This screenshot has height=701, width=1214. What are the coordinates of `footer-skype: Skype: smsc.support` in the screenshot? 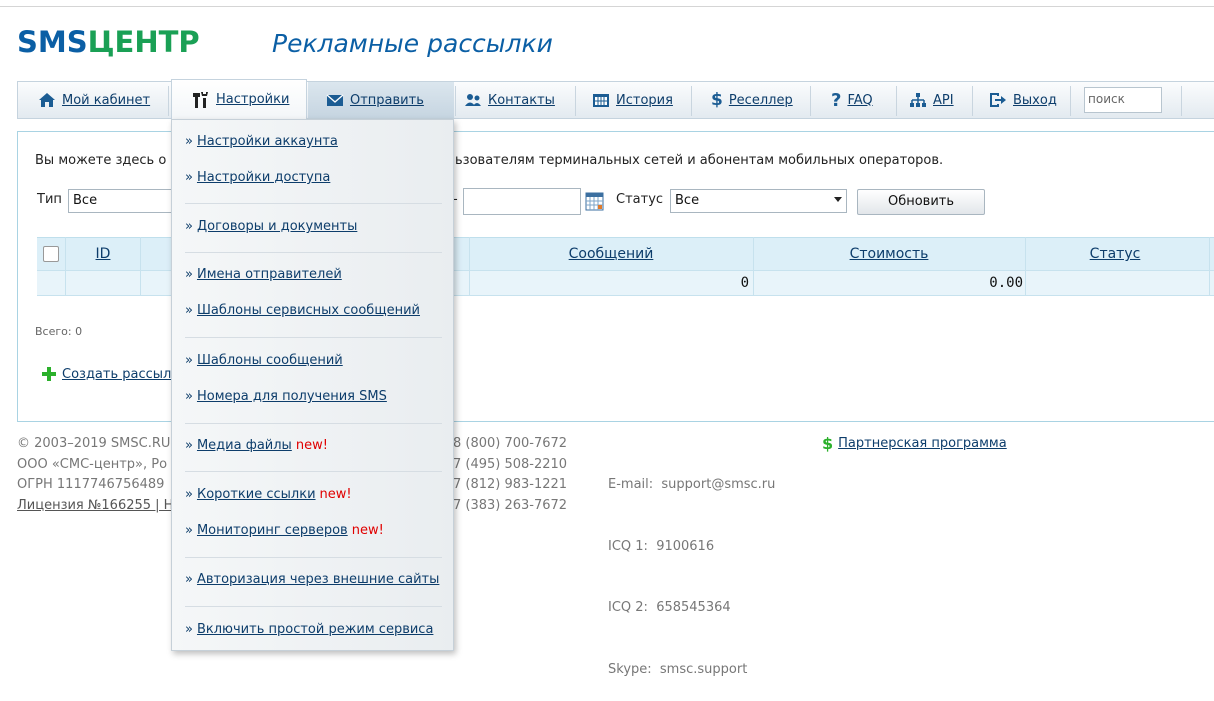 It's located at (678, 669).